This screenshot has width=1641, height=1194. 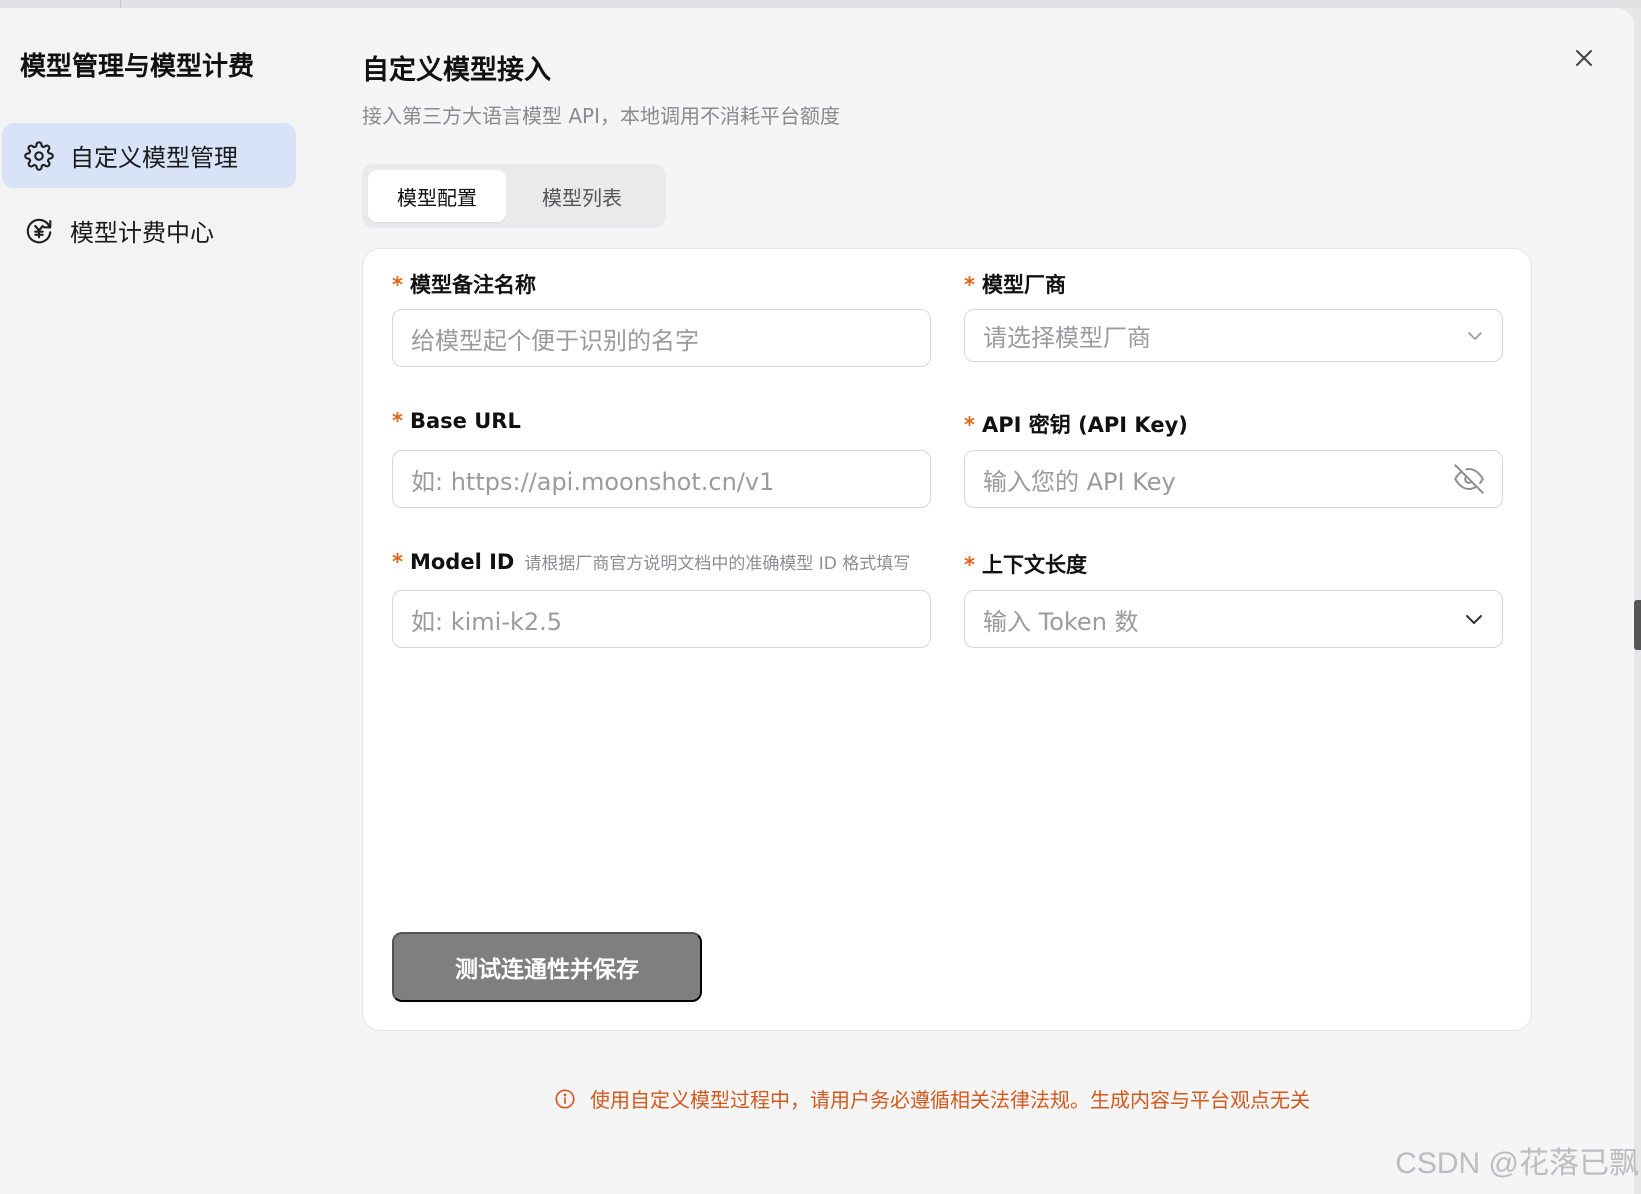 What do you see at coordinates (142, 233) in the screenshot?
I see `sidebar-item-label: 模型计费中心` at bounding box center [142, 233].